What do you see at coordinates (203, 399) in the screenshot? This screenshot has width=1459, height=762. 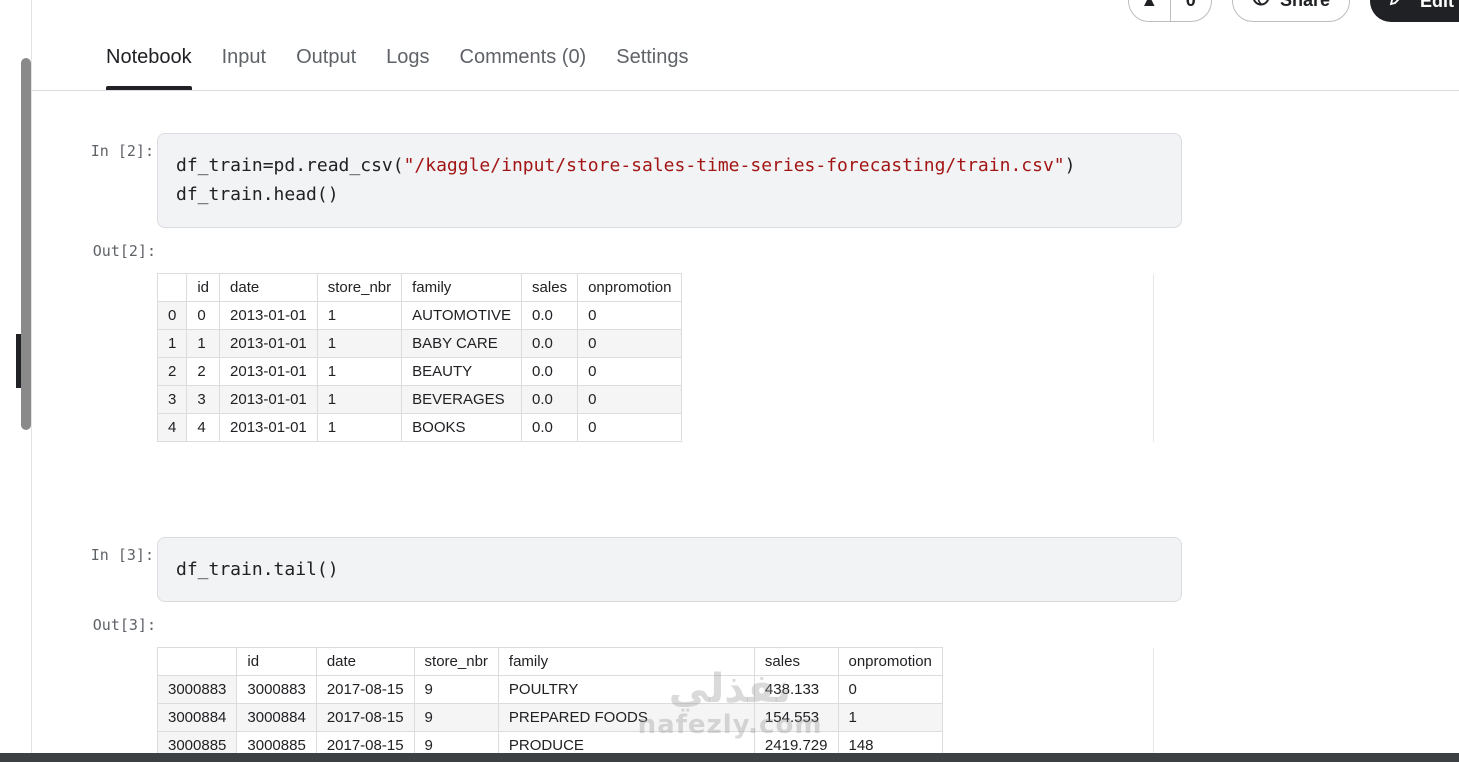 I see `table-cell: 3` at bounding box center [203, 399].